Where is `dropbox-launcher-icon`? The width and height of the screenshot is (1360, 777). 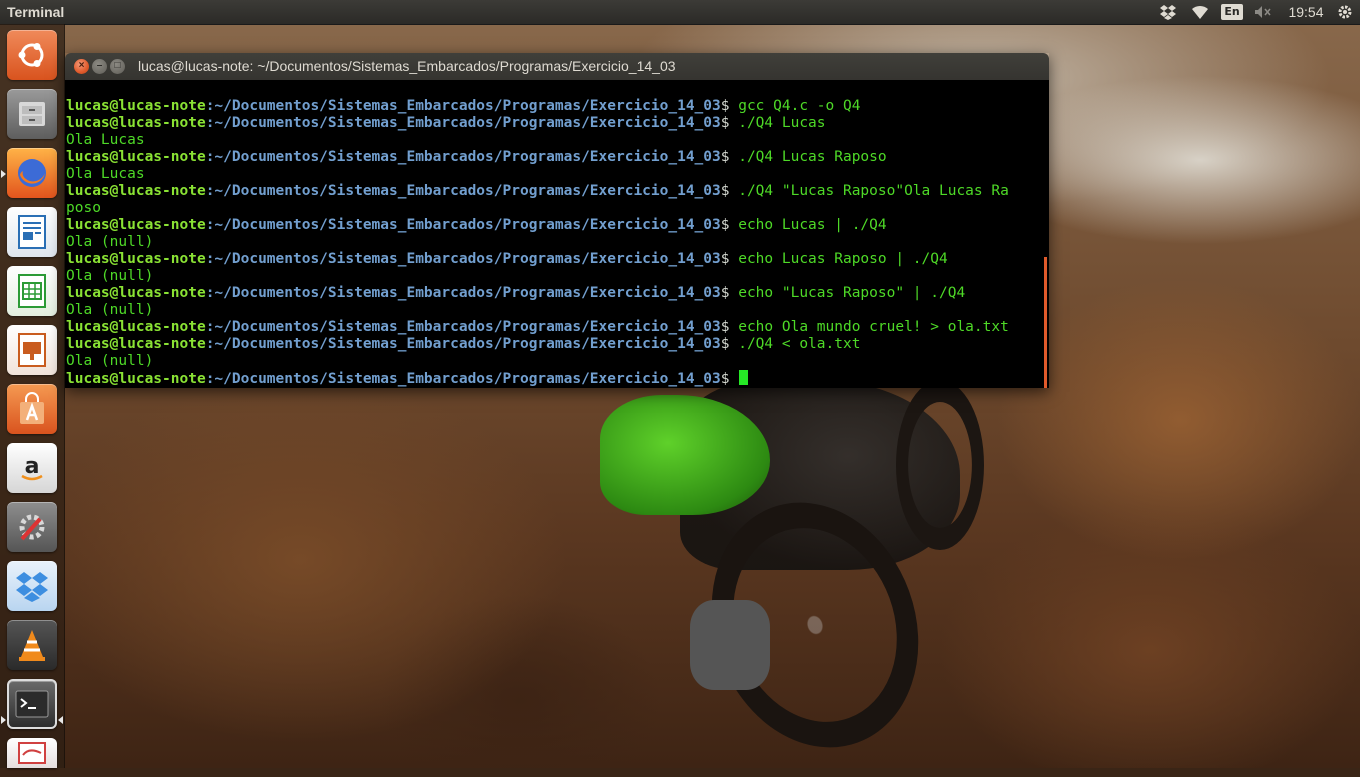
dropbox-launcher-icon is located at coordinates (32, 587).